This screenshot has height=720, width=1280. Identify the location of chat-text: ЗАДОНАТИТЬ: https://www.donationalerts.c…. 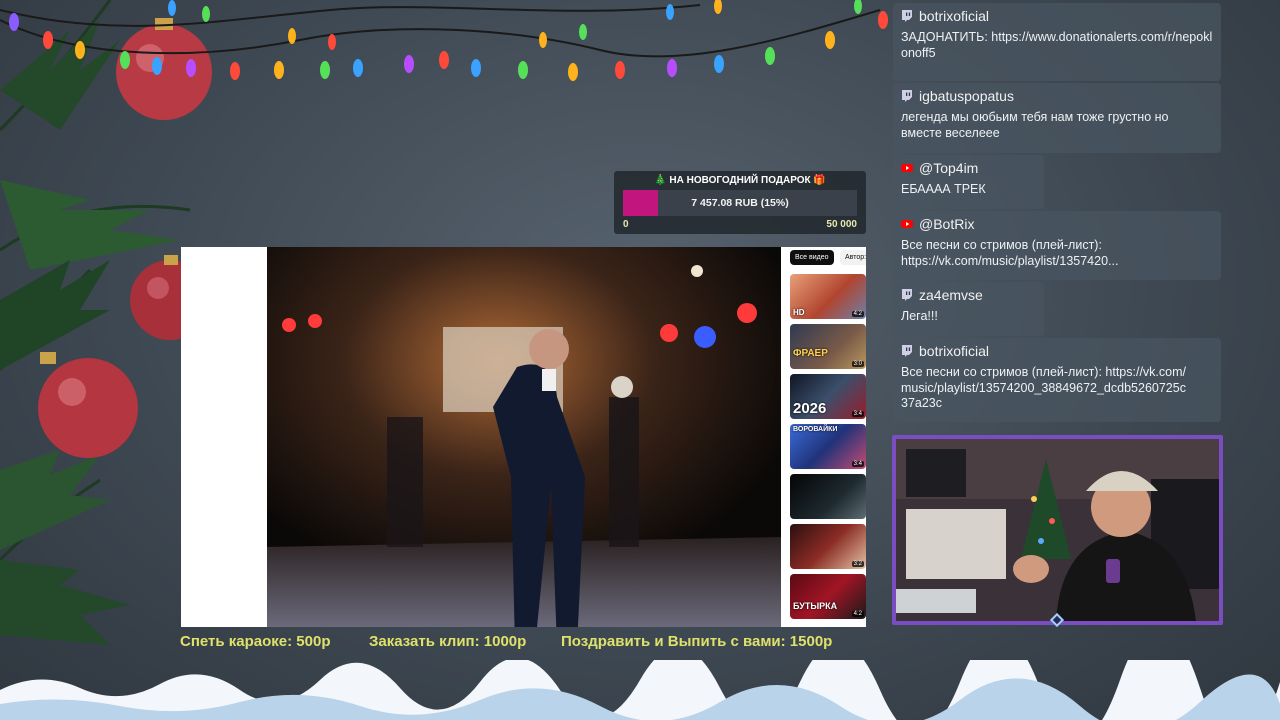
(1057, 45).